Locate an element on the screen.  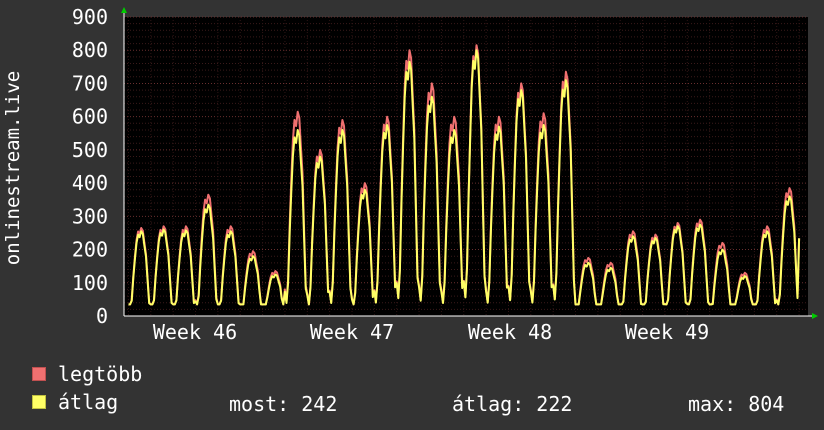
avg-swatch-icon is located at coordinates (39, 402).